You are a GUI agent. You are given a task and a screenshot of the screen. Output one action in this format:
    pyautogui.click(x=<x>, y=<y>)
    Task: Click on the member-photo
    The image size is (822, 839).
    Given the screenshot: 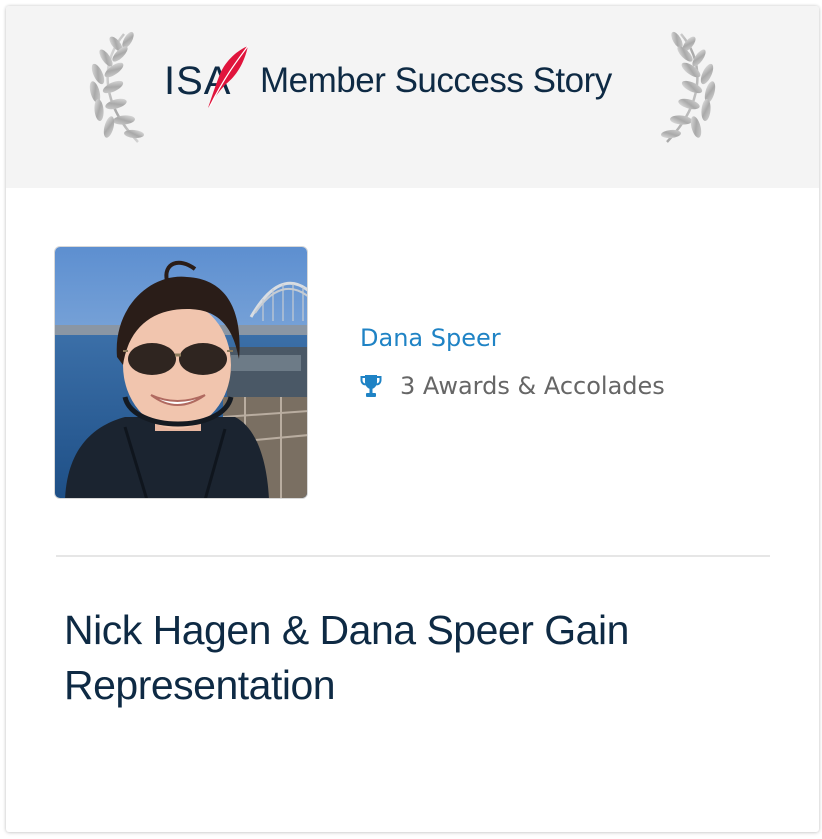 What is the action you would take?
    pyautogui.click(x=181, y=372)
    